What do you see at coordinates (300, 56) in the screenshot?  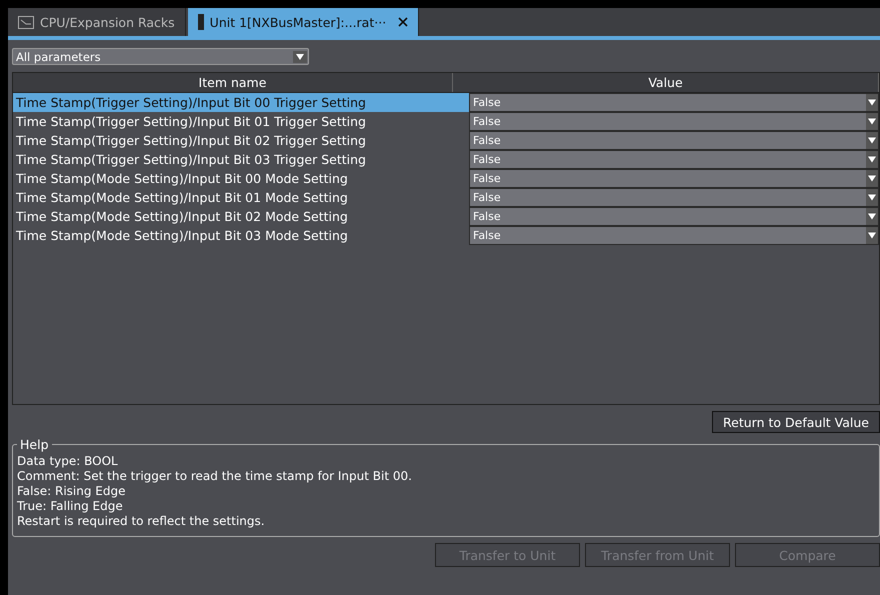 I see `caret-icon` at bounding box center [300, 56].